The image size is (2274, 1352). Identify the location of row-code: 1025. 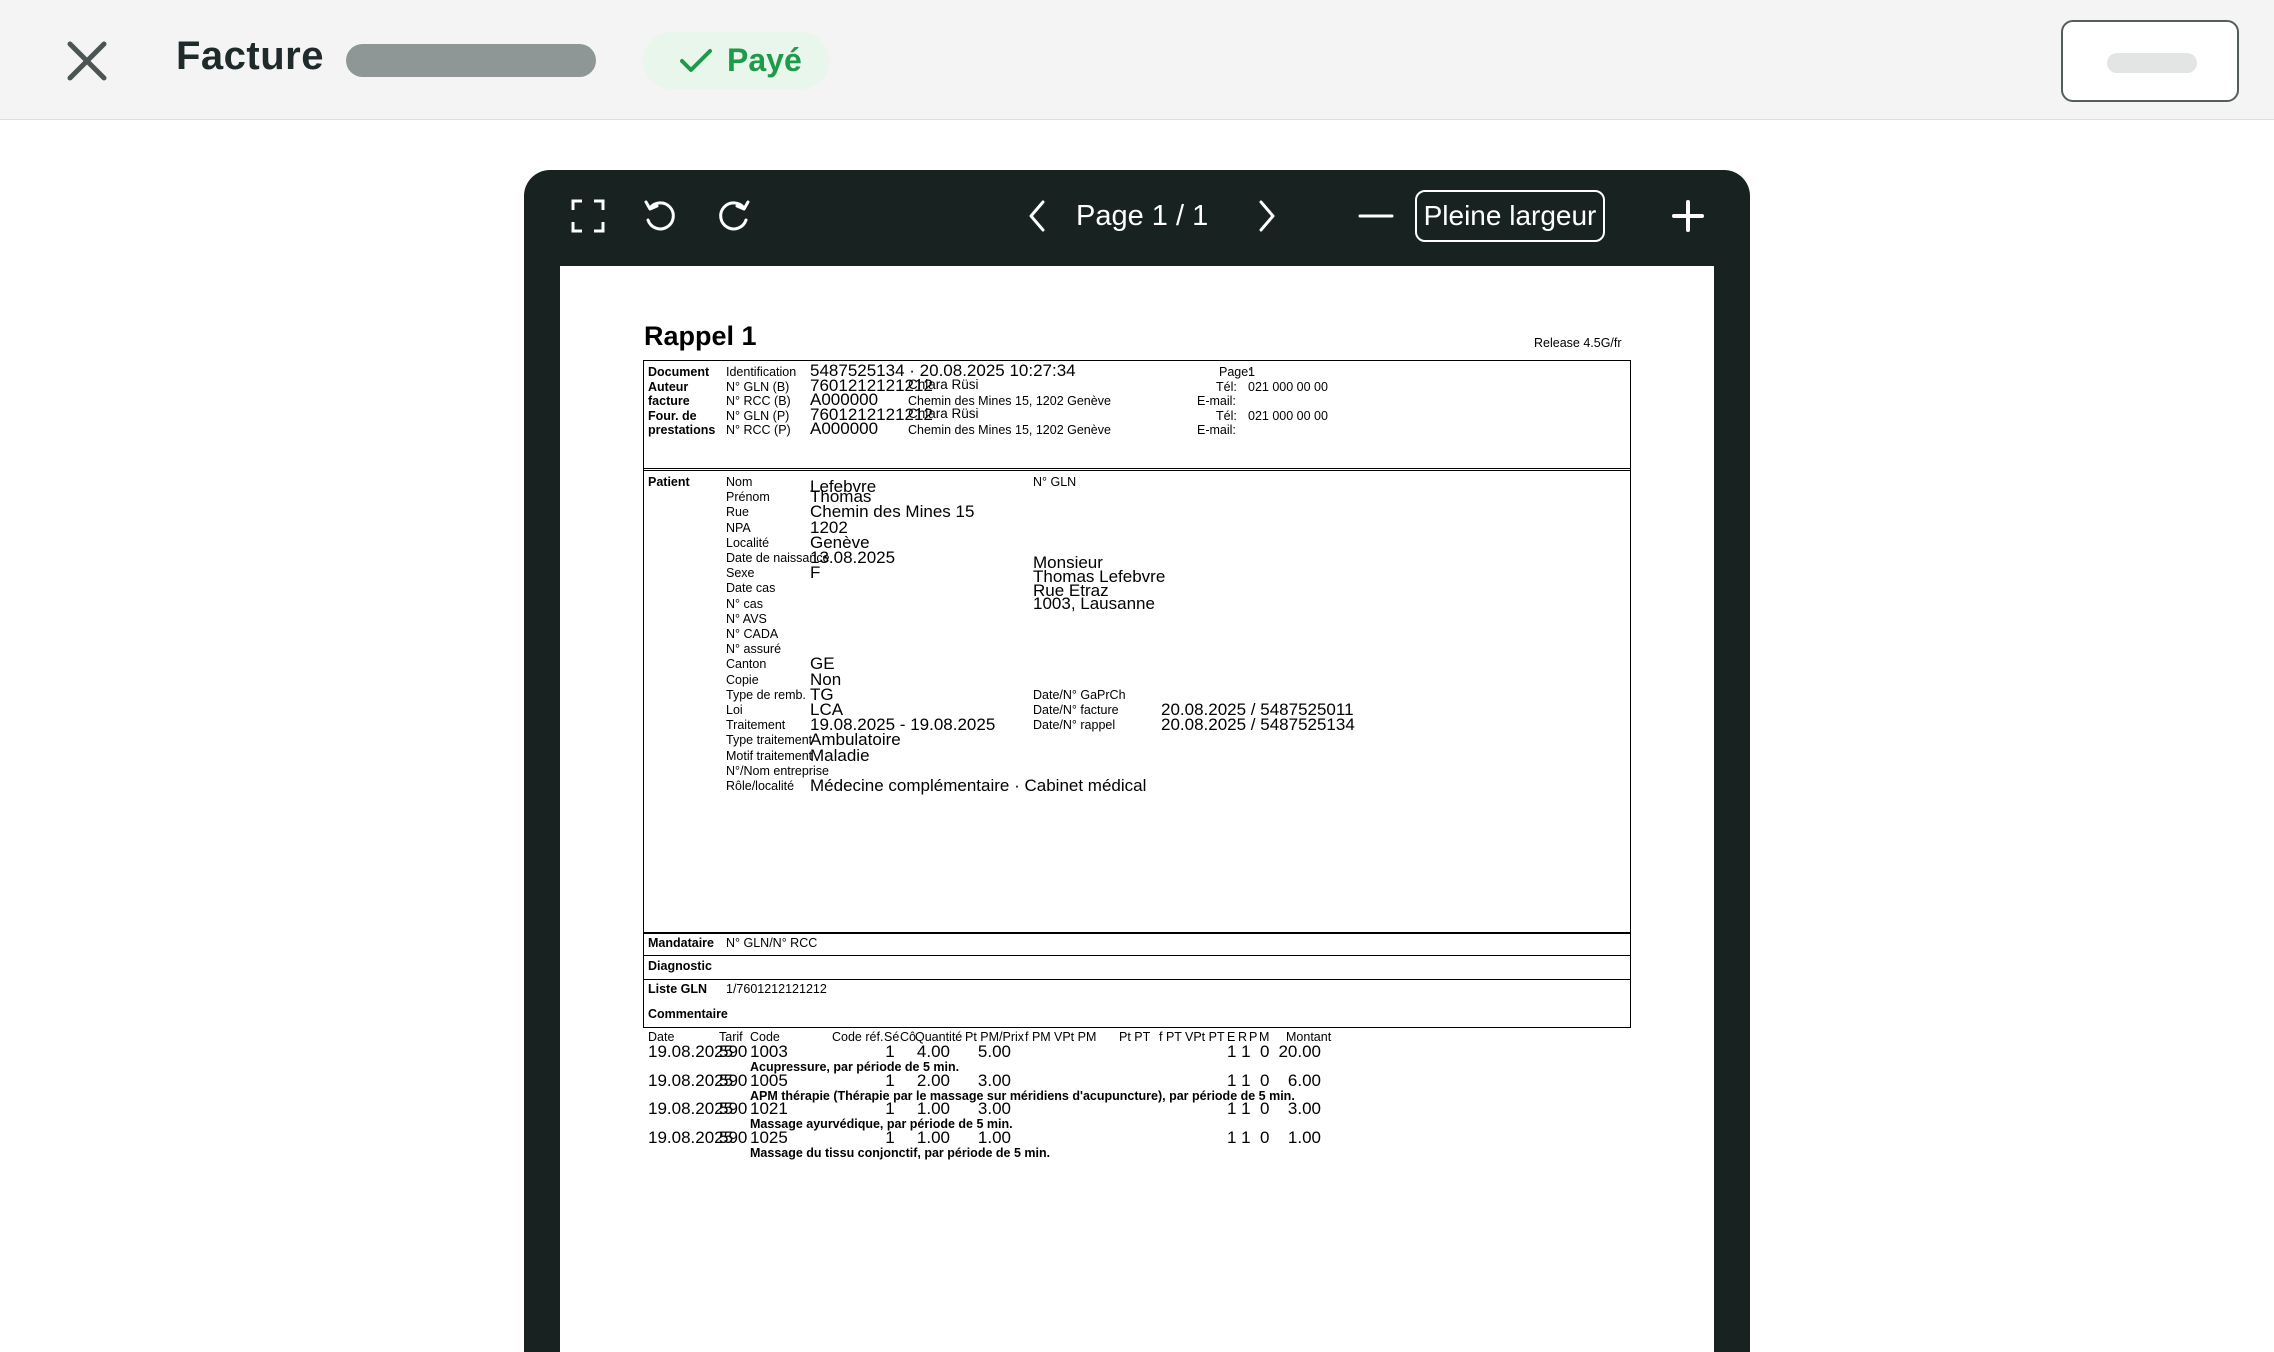
(769, 1137).